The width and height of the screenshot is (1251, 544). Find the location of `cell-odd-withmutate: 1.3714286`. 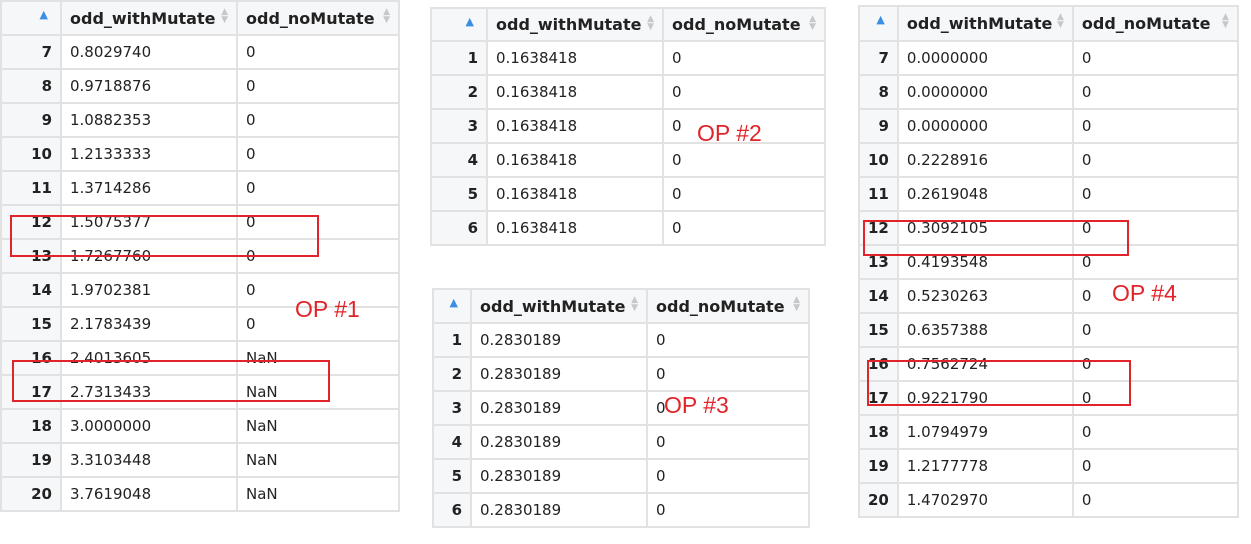

cell-odd-withmutate: 1.3714286 is located at coordinates (149, 188).